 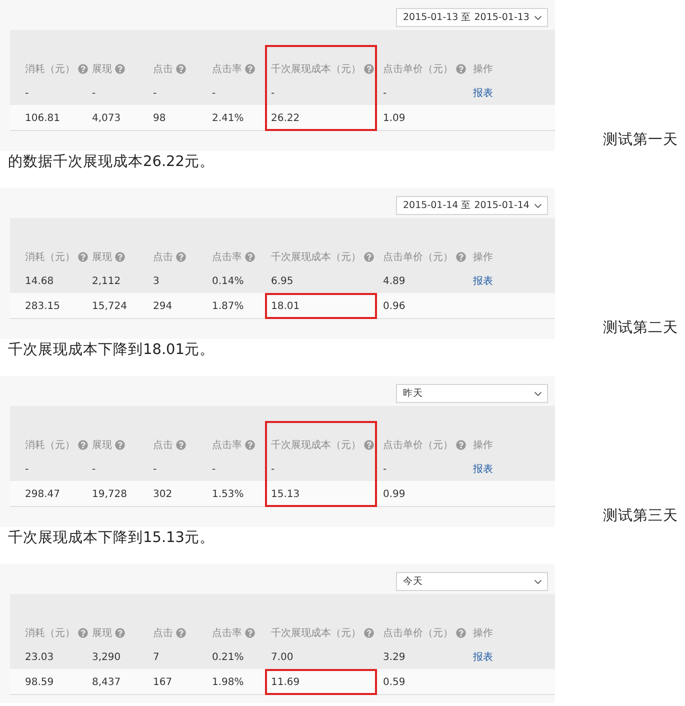 What do you see at coordinates (163, 683) in the screenshot?
I see `table-cell-text: 167` at bounding box center [163, 683].